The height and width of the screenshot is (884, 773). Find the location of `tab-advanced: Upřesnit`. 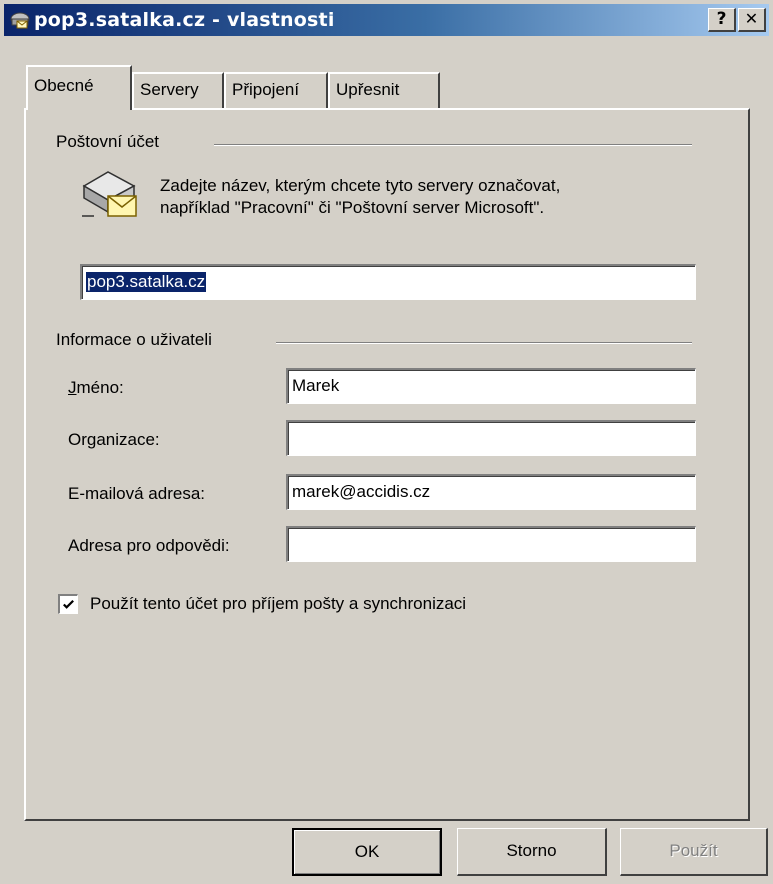

tab-advanced: Upřesnit is located at coordinates (384, 90).